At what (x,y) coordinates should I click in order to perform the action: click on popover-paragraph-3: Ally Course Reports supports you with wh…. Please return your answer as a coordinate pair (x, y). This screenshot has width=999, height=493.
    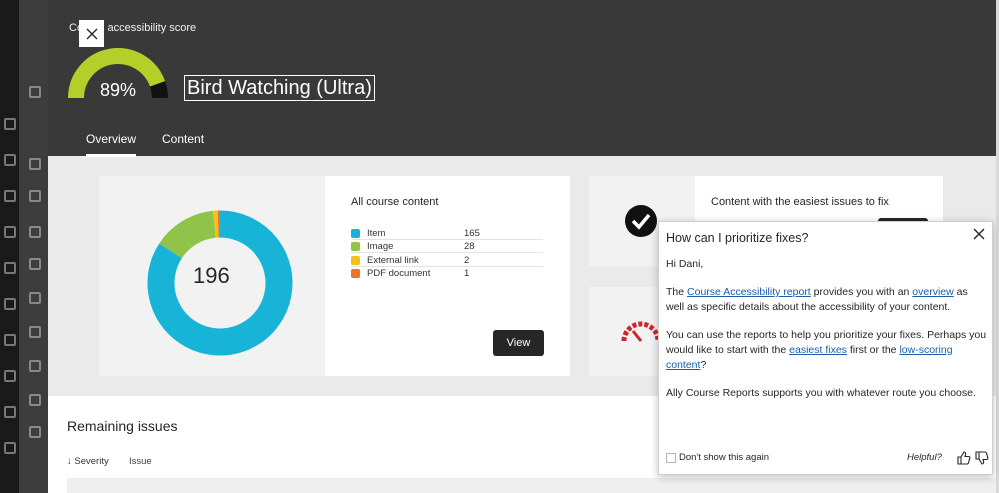
    Looking at the image, I should click on (821, 393).